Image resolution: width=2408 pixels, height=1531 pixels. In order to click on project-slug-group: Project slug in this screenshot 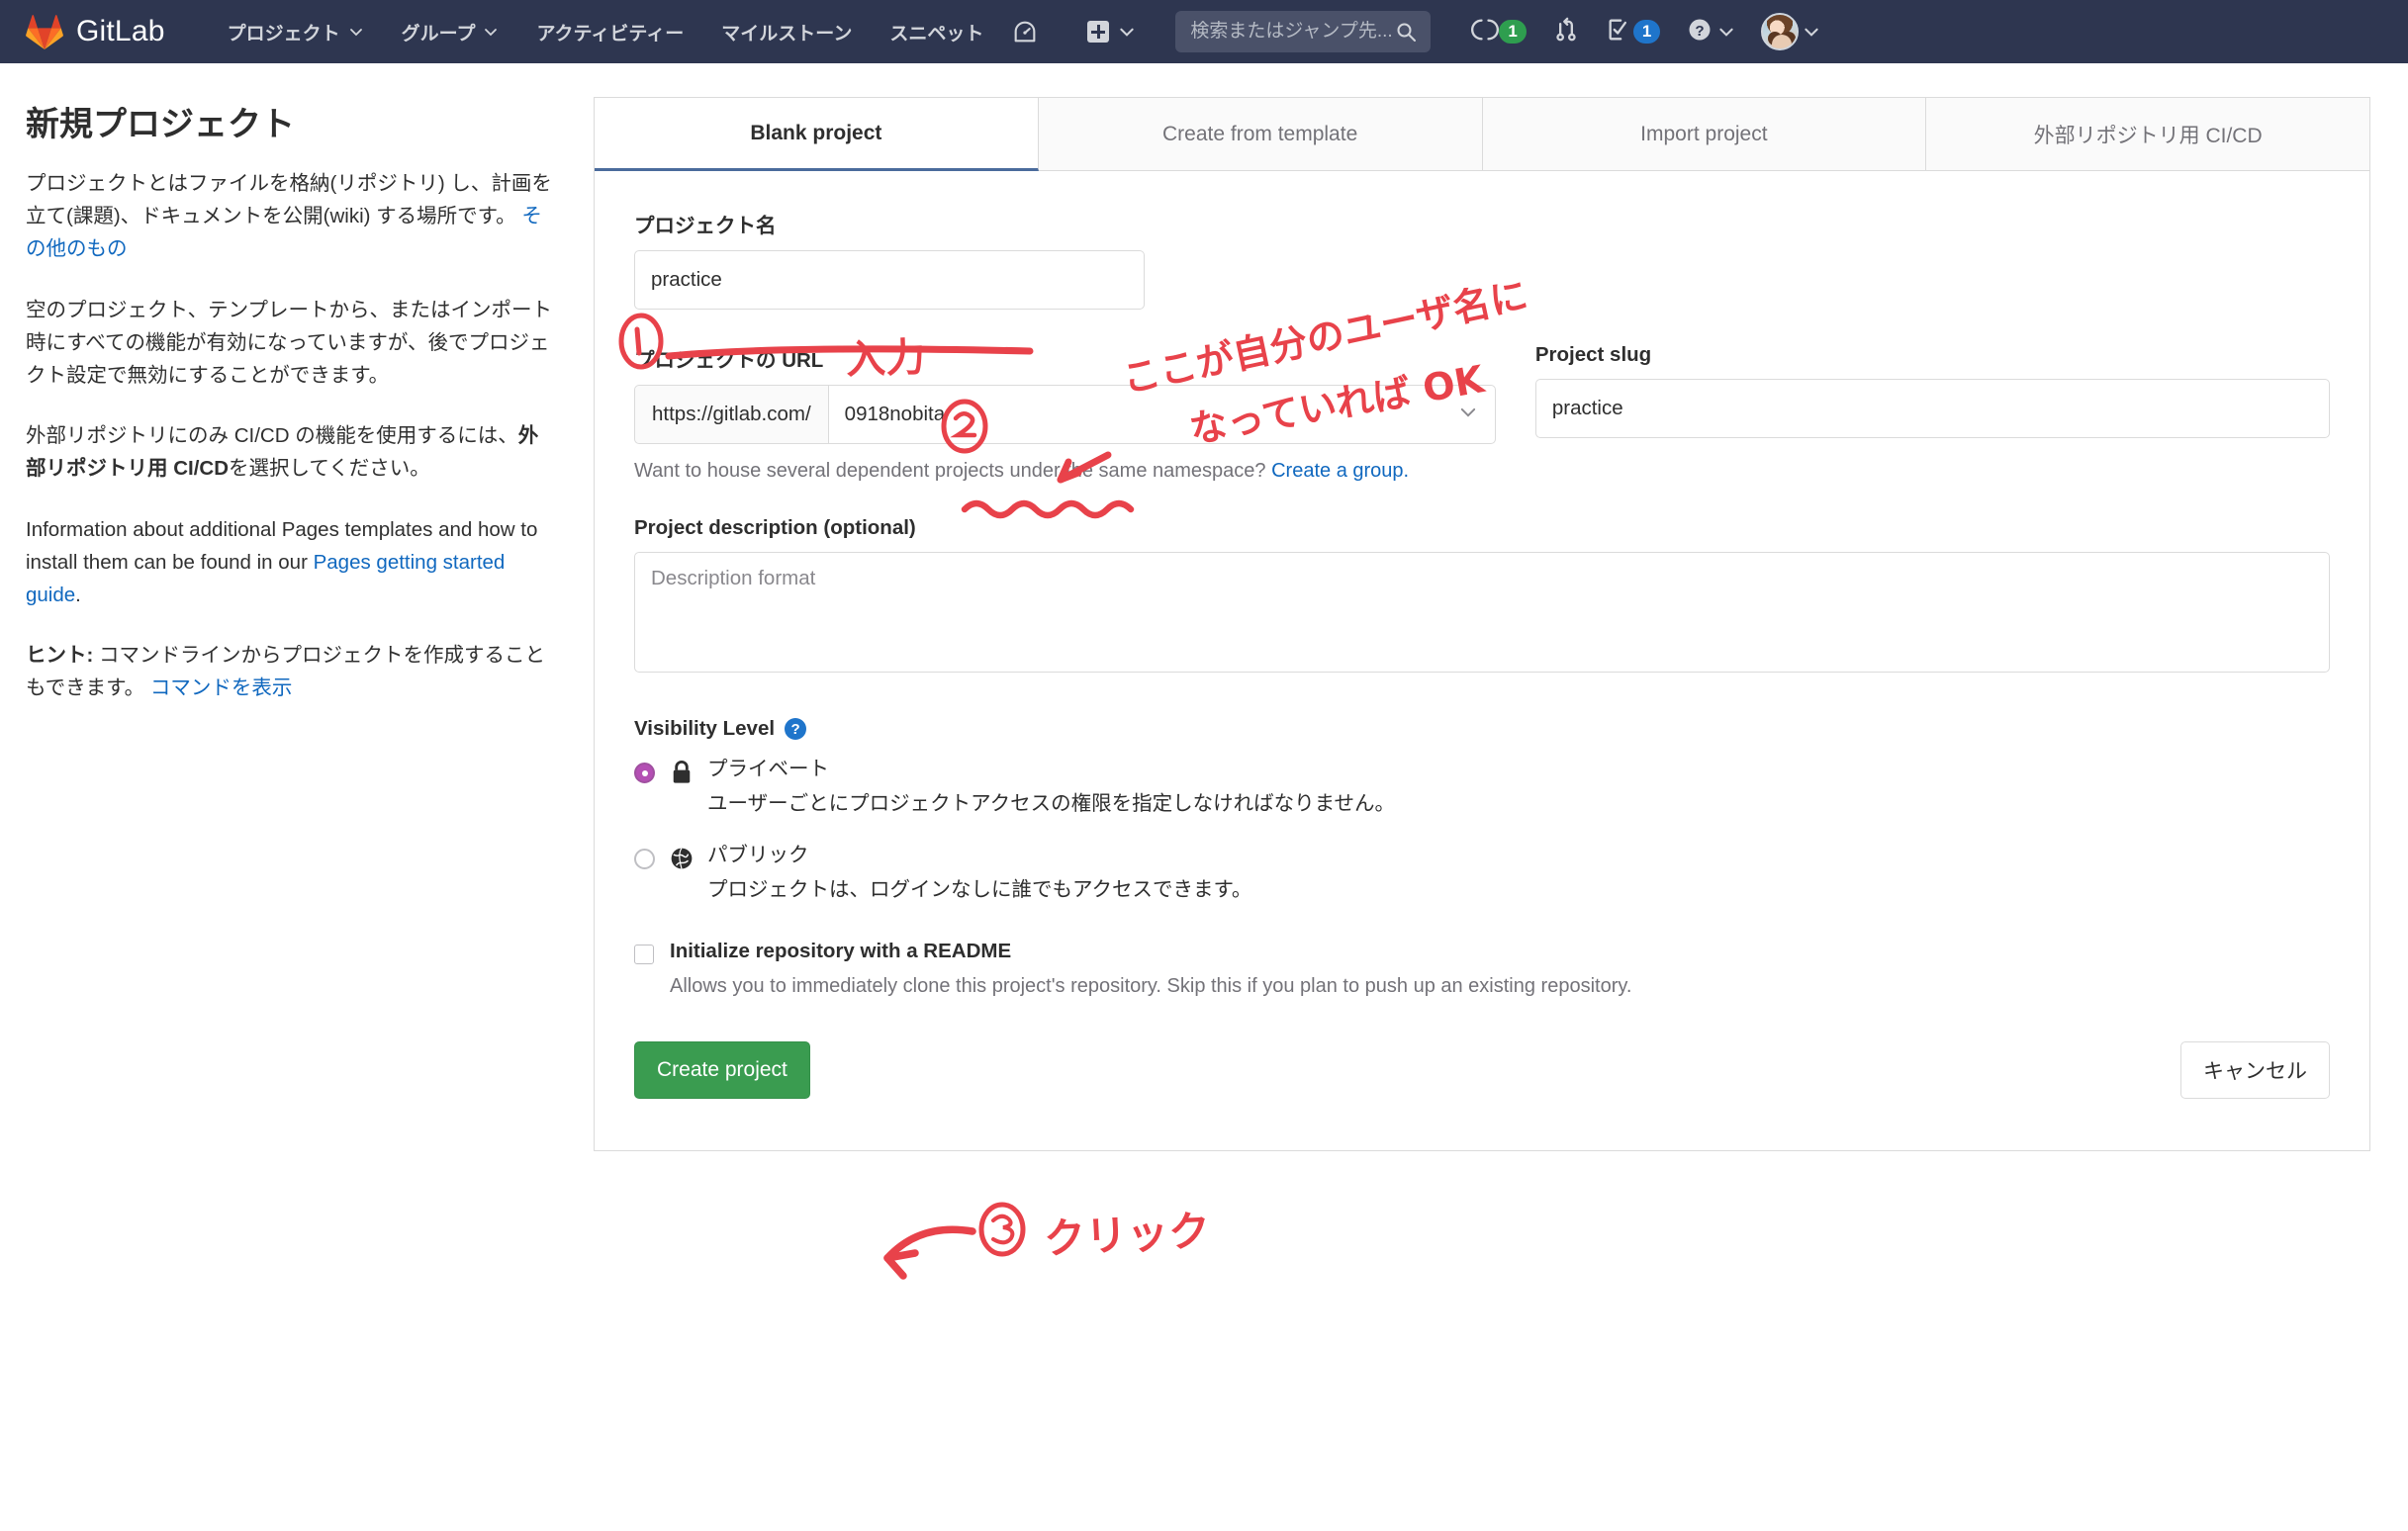, I will do `click(1932, 391)`.